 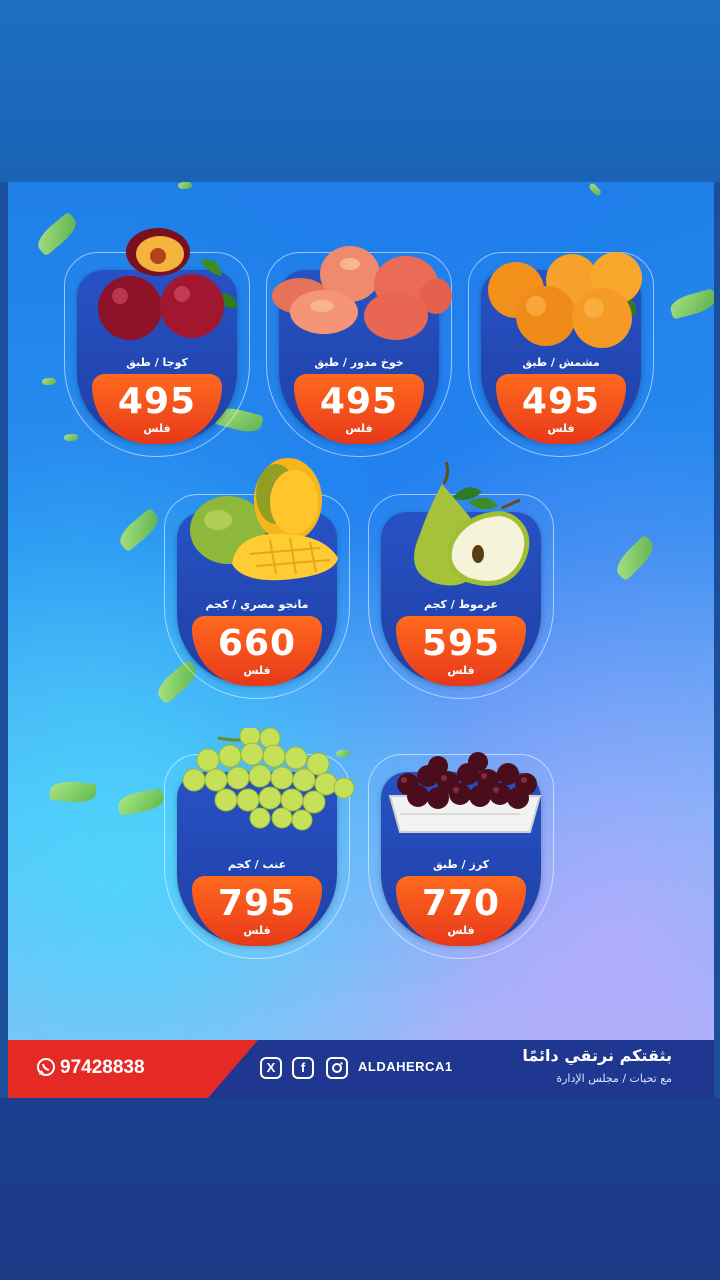 I want to click on cherry-image, so click(x=465, y=792).